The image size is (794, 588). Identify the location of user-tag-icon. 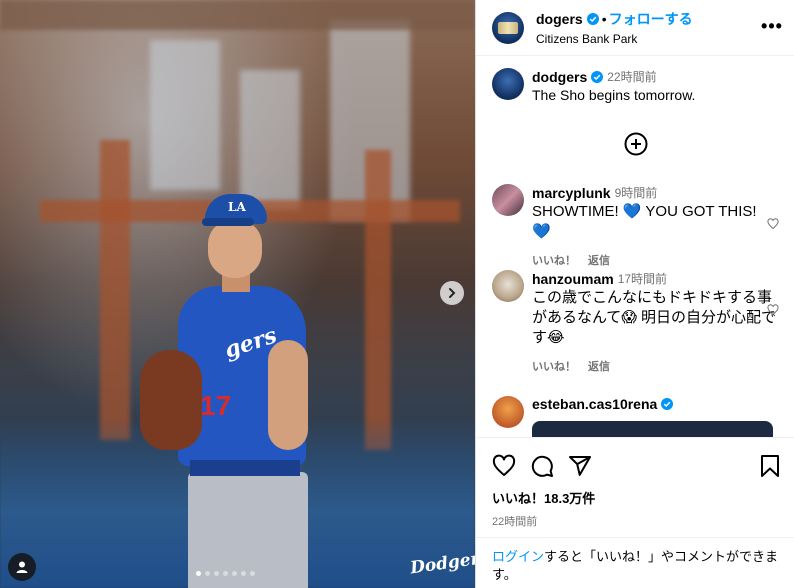
(22, 567).